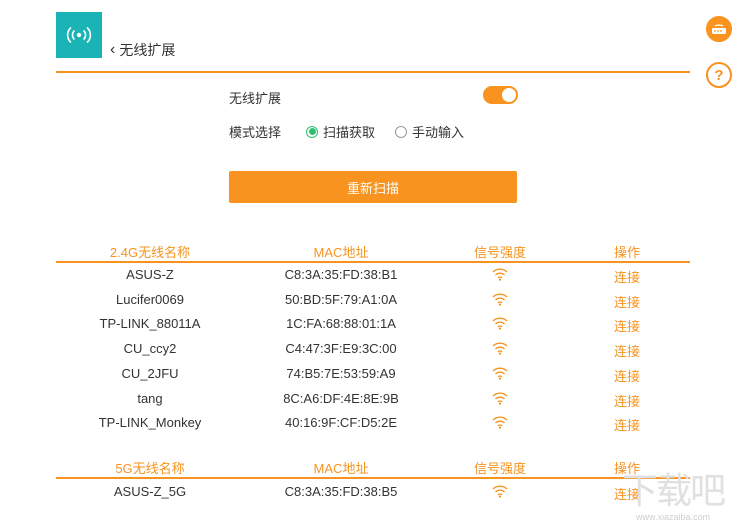  I want to click on mac-cell: 1C:FA:68:88:01:1A, so click(341, 324).